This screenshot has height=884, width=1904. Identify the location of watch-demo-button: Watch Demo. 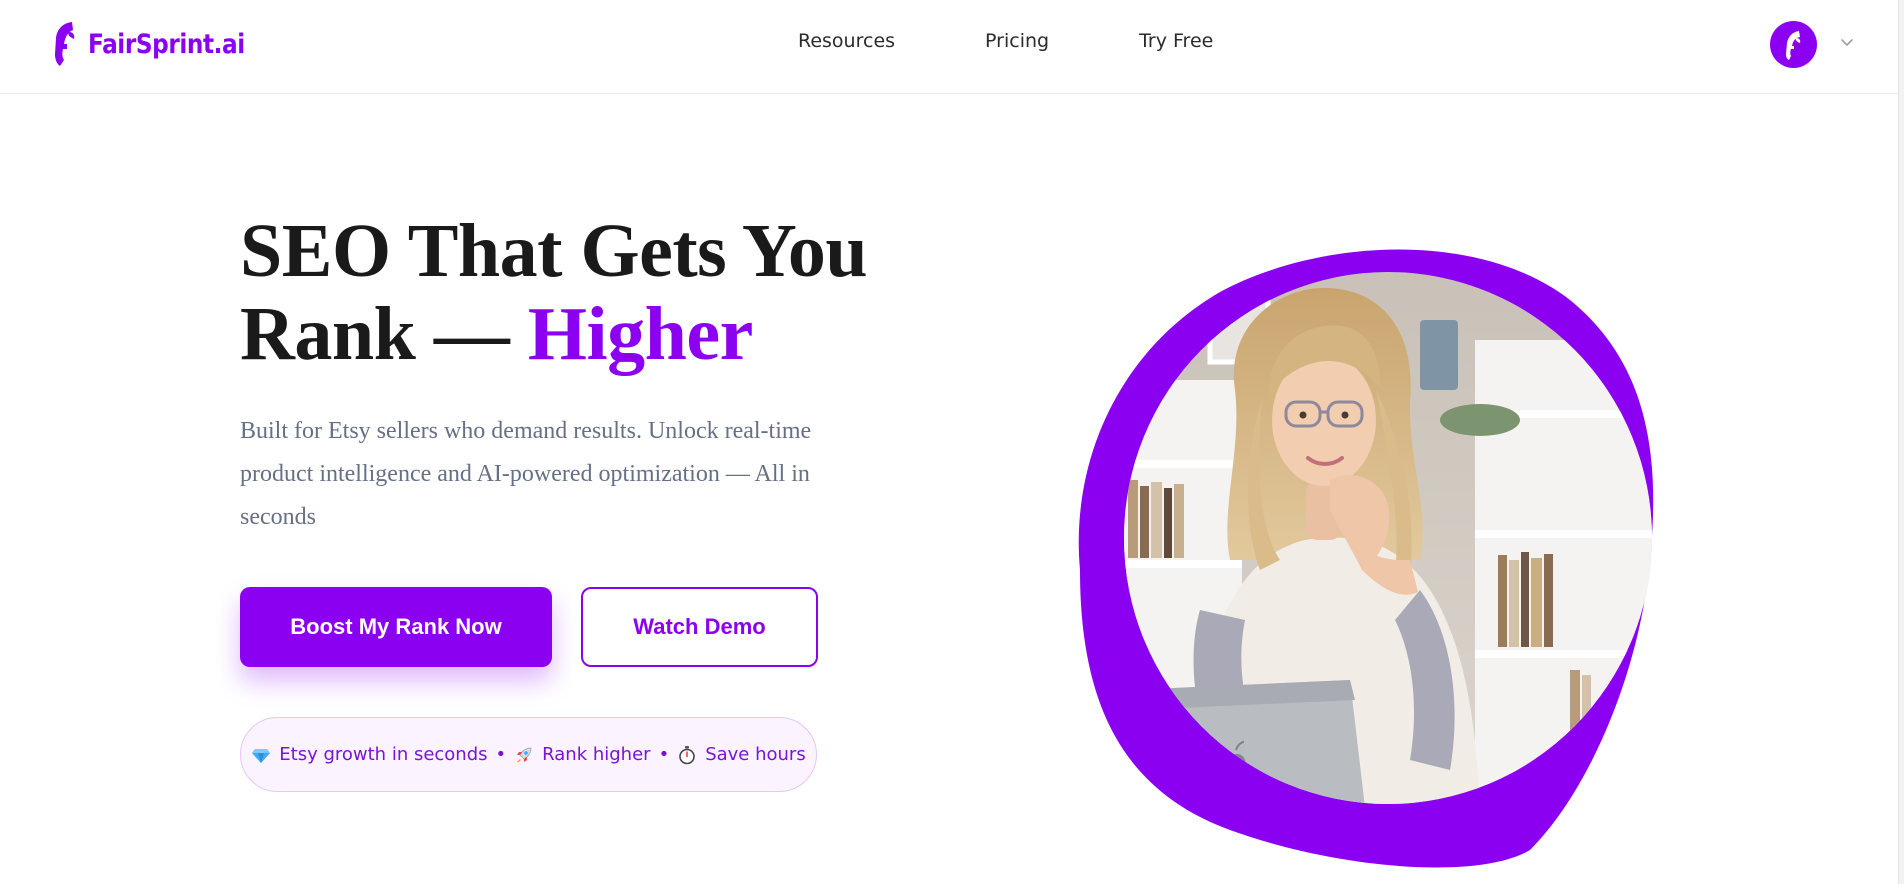
(699, 627).